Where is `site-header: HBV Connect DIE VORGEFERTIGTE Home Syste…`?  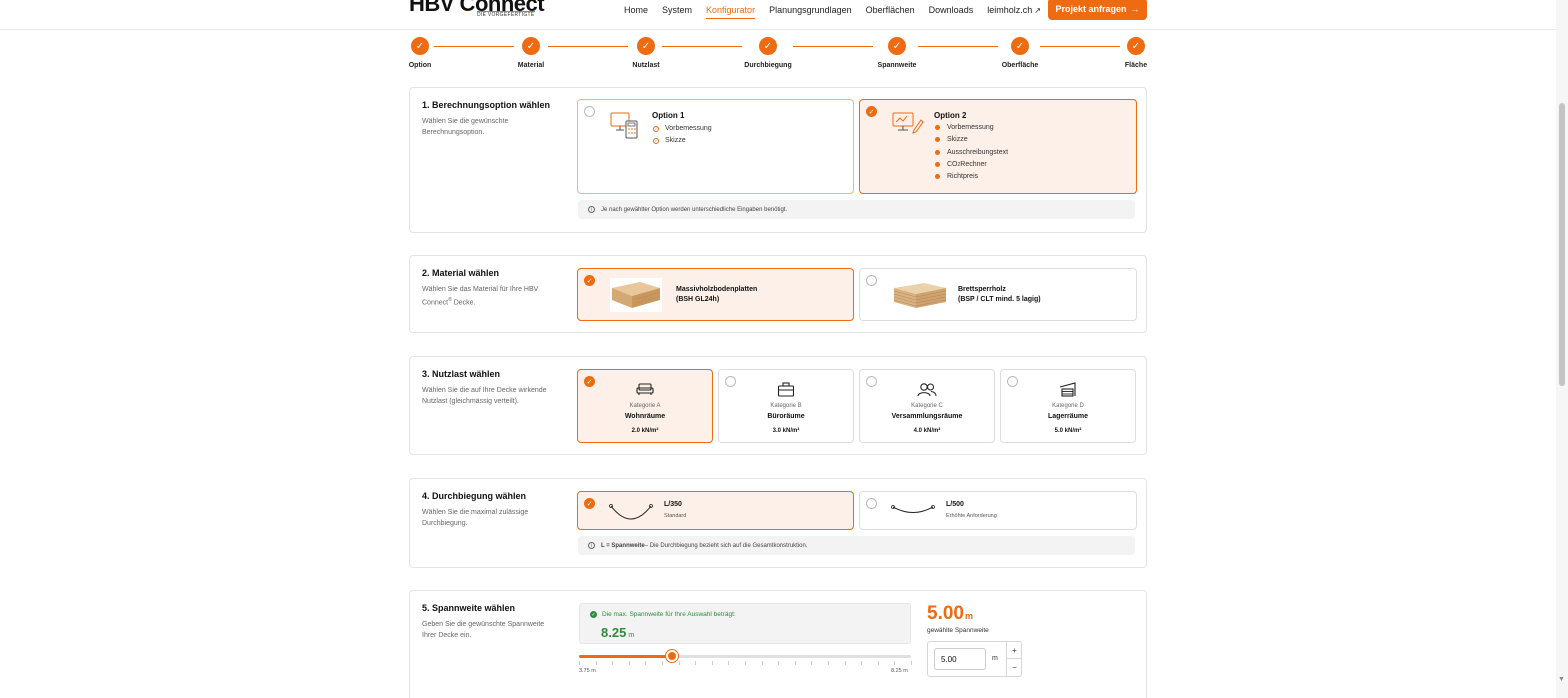 site-header: HBV Connect DIE VORGEFERTIGTE Home Syste… is located at coordinates (784, 15).